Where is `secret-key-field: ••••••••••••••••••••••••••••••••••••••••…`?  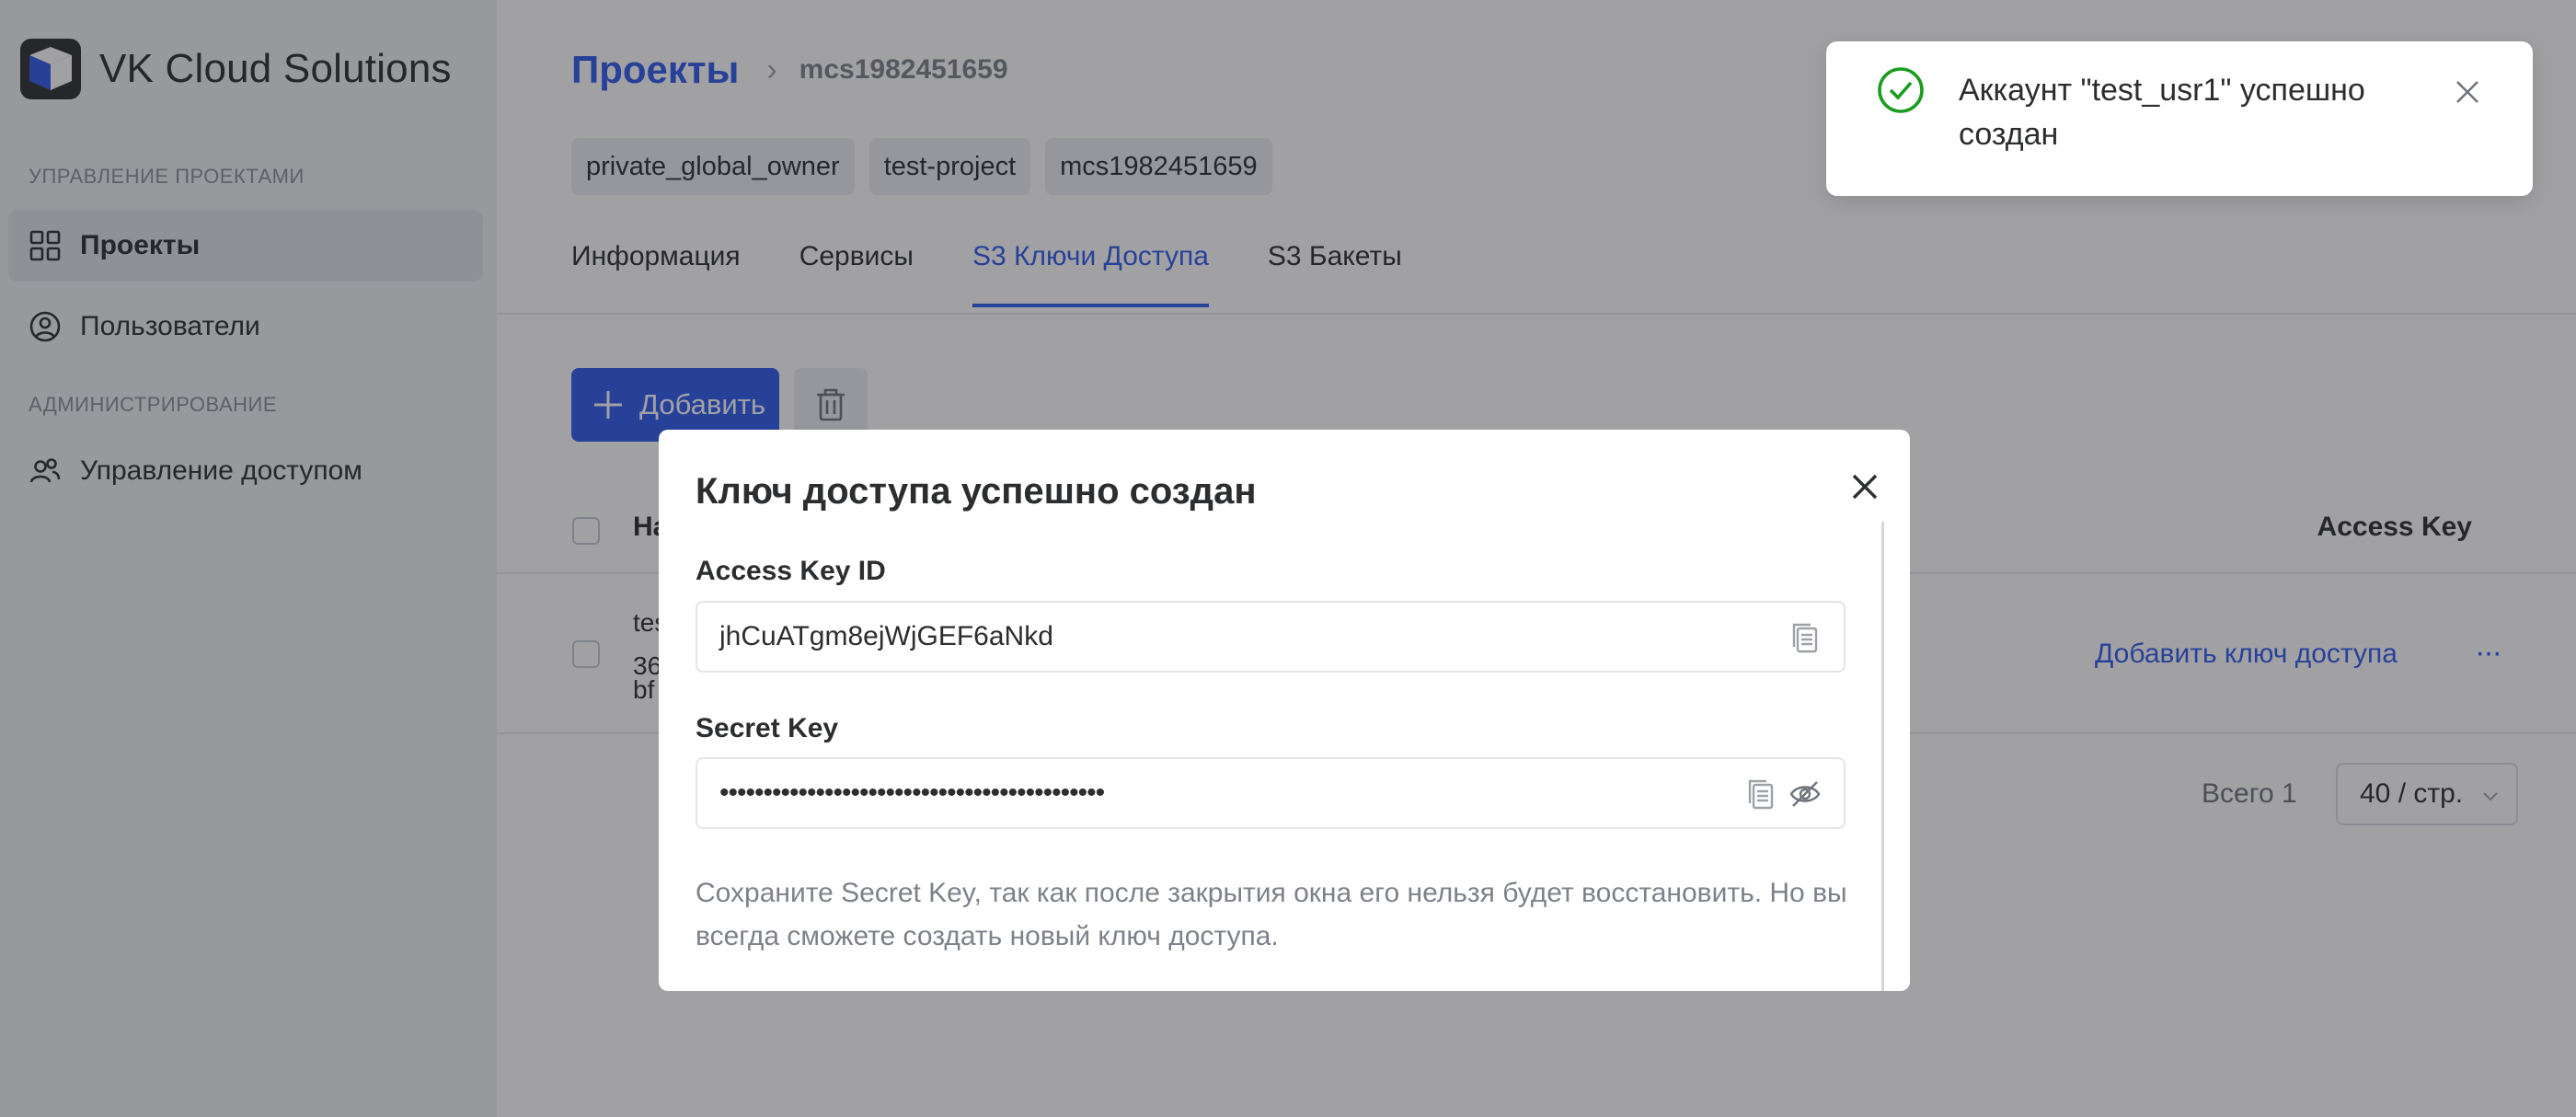
secret-key-field: ••••••••••••••••••••••••••••••••••••••••… is located at coordinates (1271, 793).